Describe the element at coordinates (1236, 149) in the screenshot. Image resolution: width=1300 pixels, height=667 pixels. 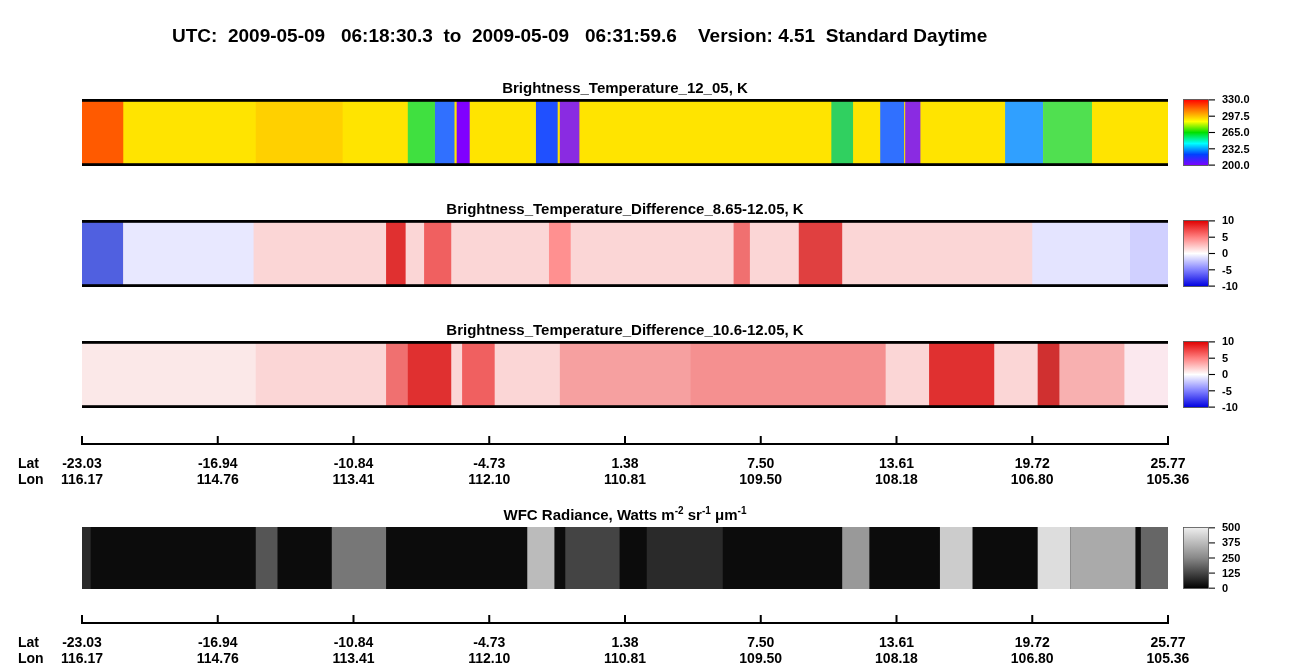
I see `tick-label: 232.5` at that location.